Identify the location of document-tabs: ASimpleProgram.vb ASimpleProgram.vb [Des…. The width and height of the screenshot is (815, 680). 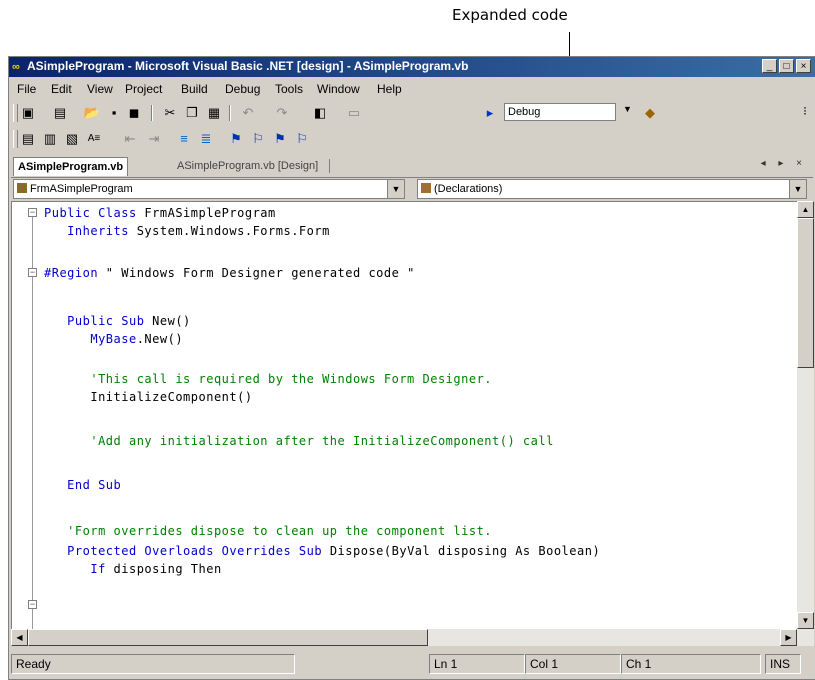
(412, 166).